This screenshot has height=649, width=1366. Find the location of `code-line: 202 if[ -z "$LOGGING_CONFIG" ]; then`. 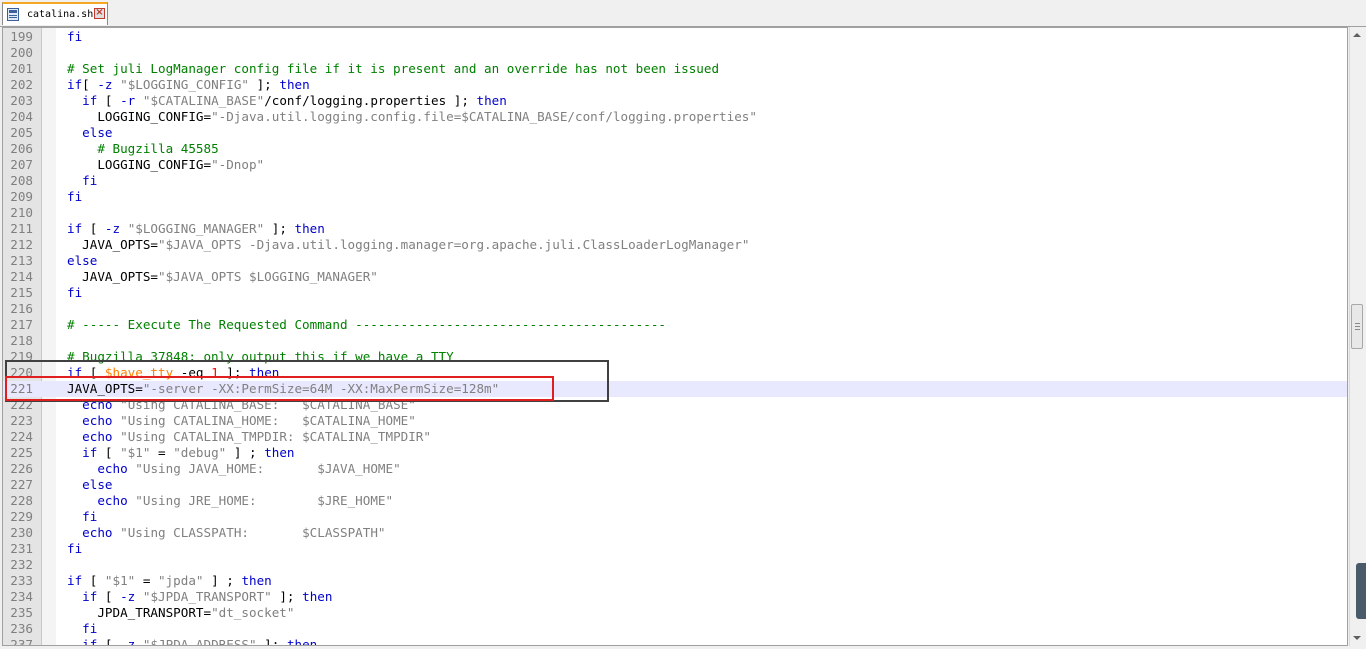

code-line: 202 if[ -z "$LOGGING_CONFIG" ]; then is located at coordinates (675, 85).